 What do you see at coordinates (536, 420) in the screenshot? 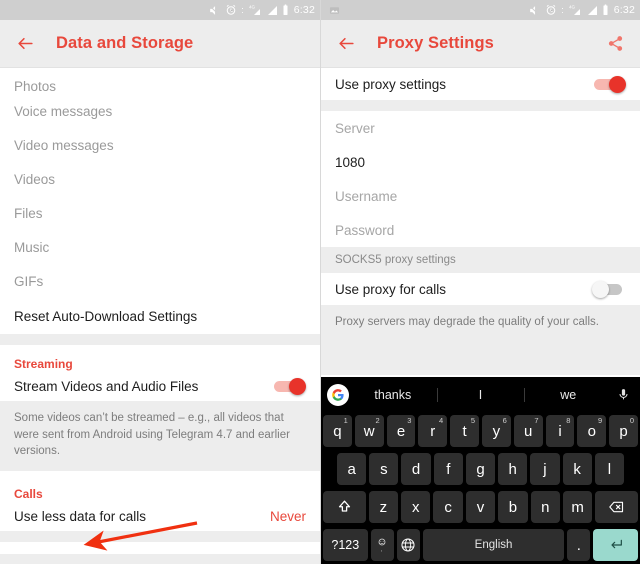
I see `key-superscript: 7` at bounding box center [536, 420].